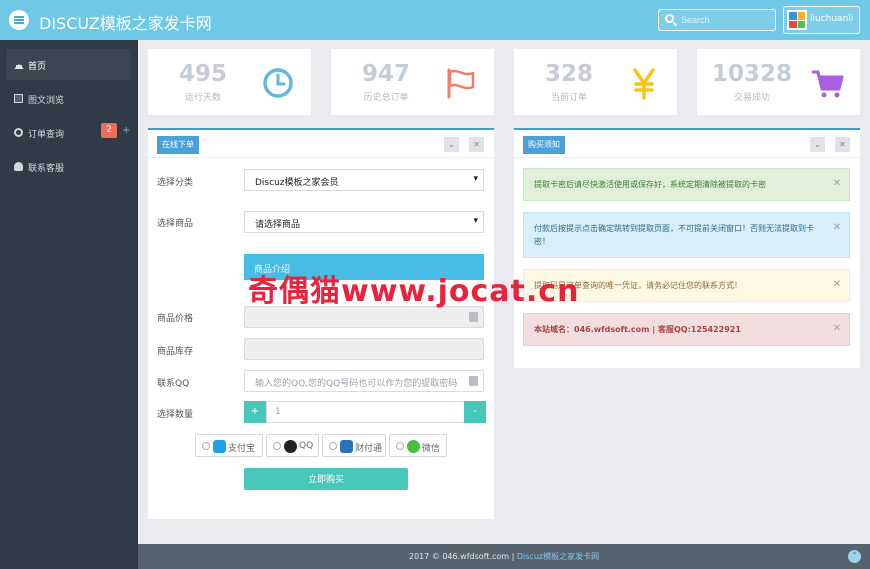  Describe the element at coordinates (202, 74) in the screenshot. I see `stat-value: 495` at that location.